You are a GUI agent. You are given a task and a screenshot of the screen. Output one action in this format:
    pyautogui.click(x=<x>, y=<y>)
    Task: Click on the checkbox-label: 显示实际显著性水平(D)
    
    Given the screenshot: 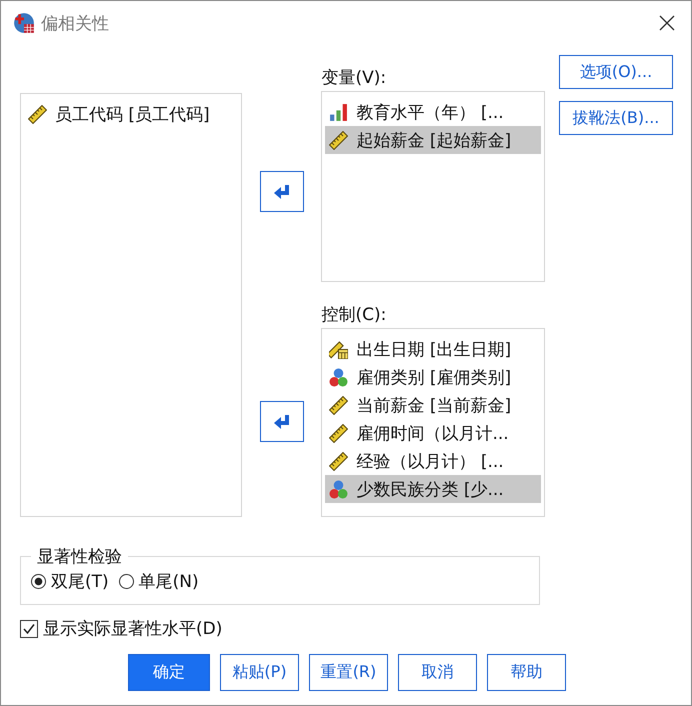 What is the action you would take?
    pyautogui.click(x=132, y=629)
    